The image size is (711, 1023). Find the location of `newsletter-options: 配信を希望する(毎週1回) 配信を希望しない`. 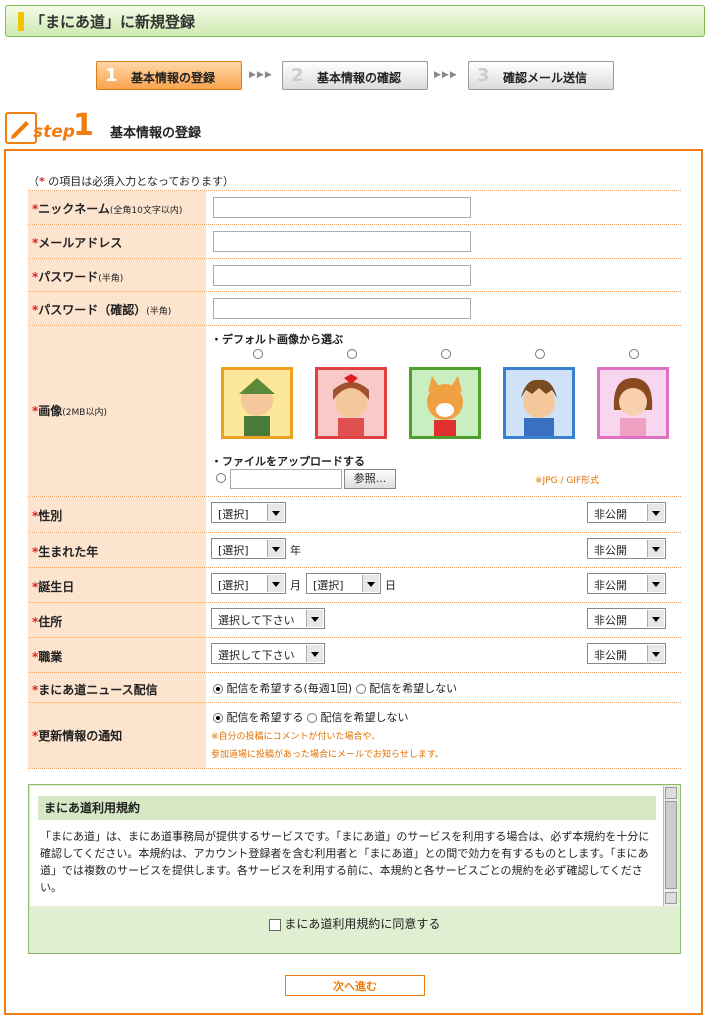

newsletter-options: 配信を希望する(毎週1回) 配信を希望しない is located at coordinates (335, 688).